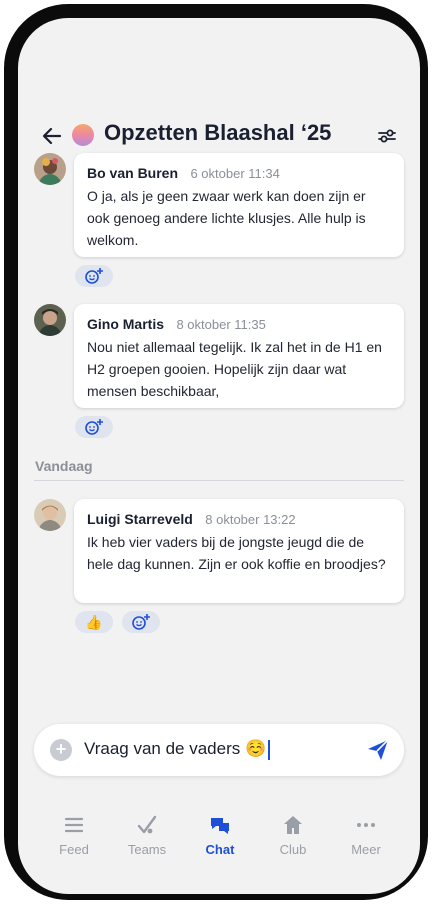 Image resolution: width=440 pixels, height=912 pixels. I want to click on thumbs-up-emoji: 👍, so click(94, 621).